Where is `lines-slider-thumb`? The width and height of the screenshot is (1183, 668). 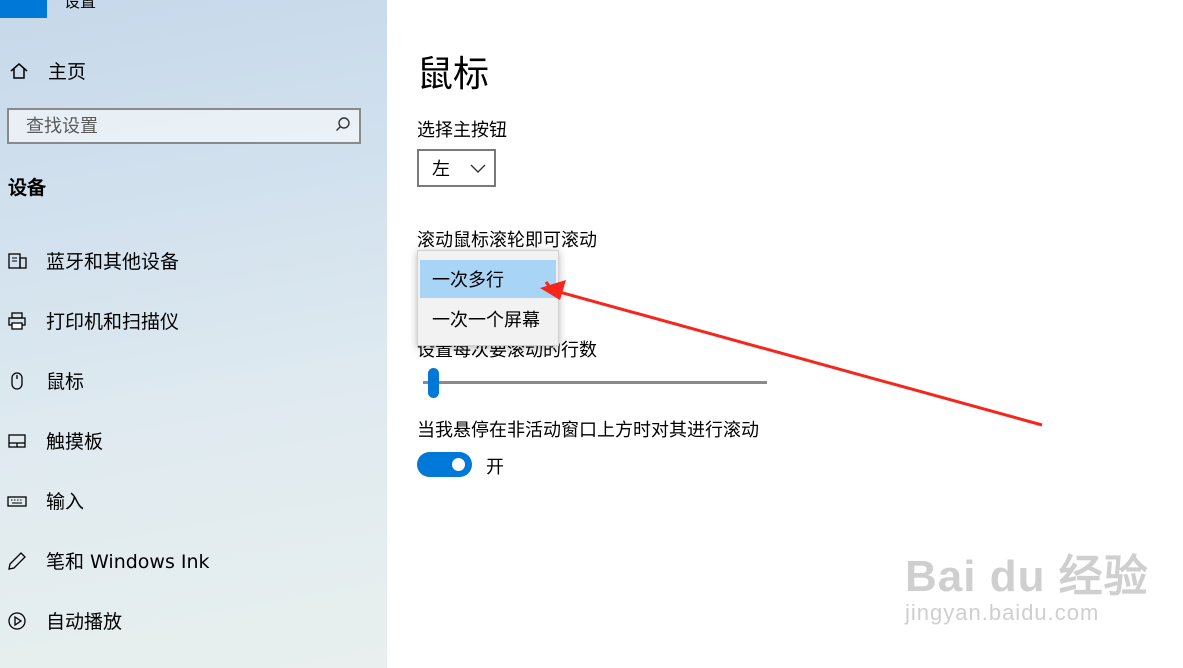
lines-slider-thumb is located at coordinates (434, 383).